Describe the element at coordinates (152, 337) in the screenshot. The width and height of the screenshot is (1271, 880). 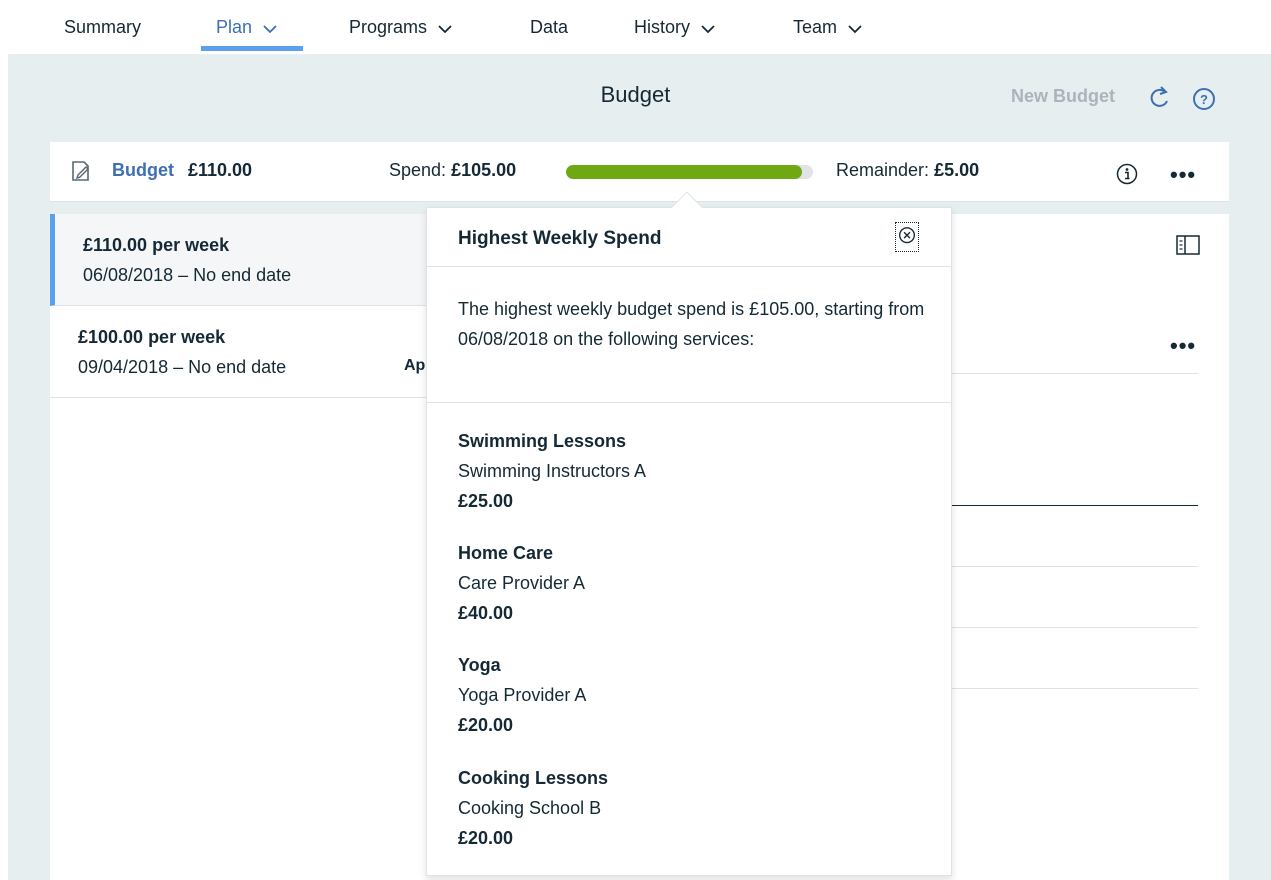
I see `budget-item-title: £100.00 per week` at that location.